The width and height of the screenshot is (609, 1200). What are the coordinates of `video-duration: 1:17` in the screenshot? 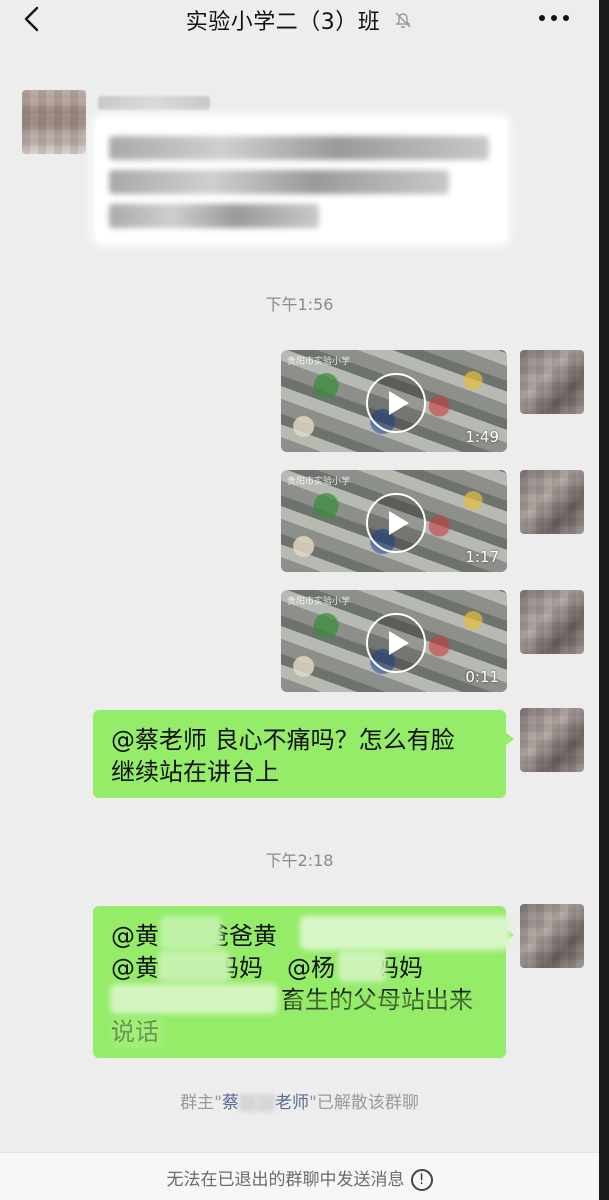 It's located at (482, 557).